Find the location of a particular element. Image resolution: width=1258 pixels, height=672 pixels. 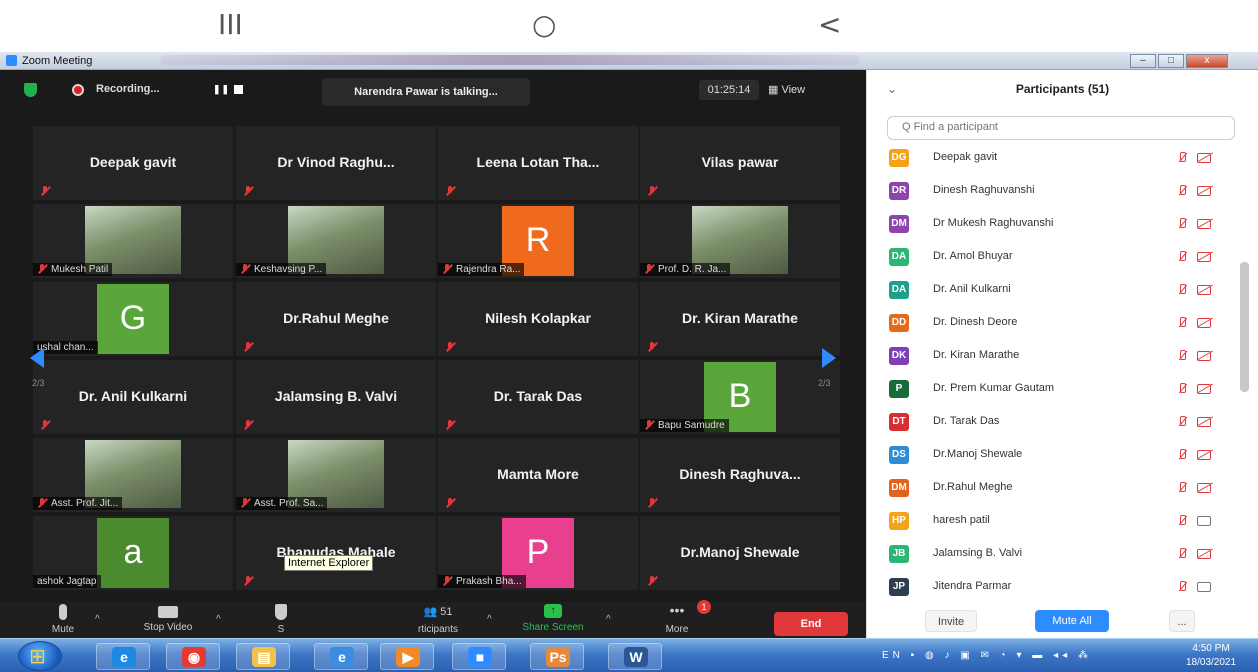

back-button: < is located at coordinates (829, 24).